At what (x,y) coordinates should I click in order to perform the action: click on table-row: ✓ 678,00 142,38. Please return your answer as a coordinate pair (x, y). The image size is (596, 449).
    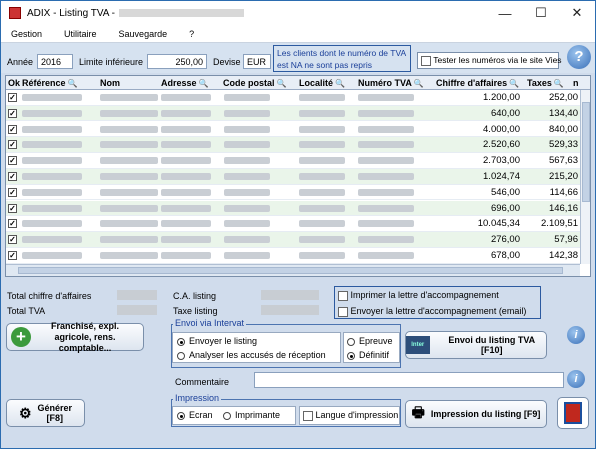
    Looking at the image, I should click on (293, 256).